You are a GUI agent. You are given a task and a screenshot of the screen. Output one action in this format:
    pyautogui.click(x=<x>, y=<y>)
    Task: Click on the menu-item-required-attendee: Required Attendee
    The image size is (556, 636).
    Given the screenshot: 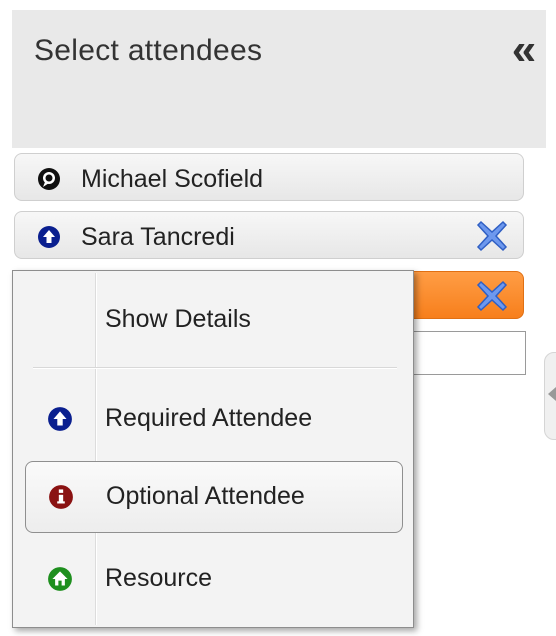 What is the action you would take?
    pyautogui.click(x=214, y=419)
    